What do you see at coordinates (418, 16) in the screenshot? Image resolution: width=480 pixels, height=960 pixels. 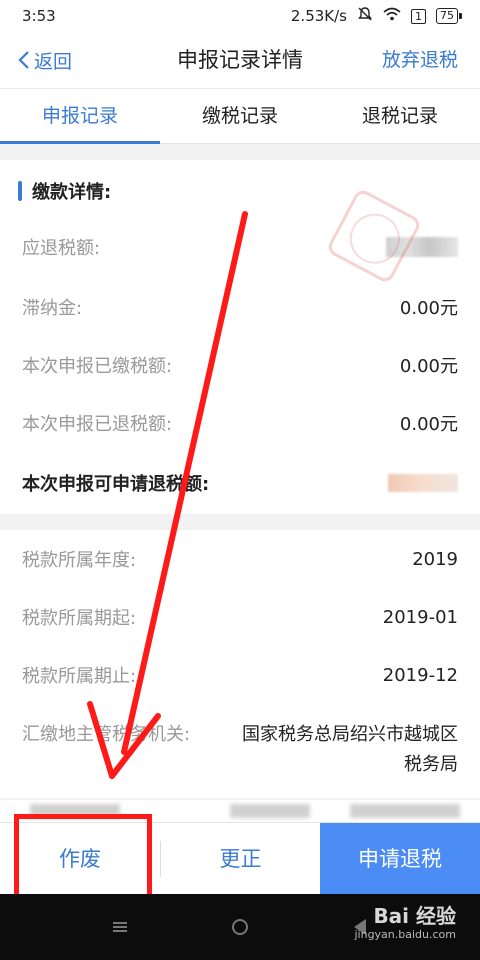 I see `sim-icon: 1` at bounding box center [418, 16].